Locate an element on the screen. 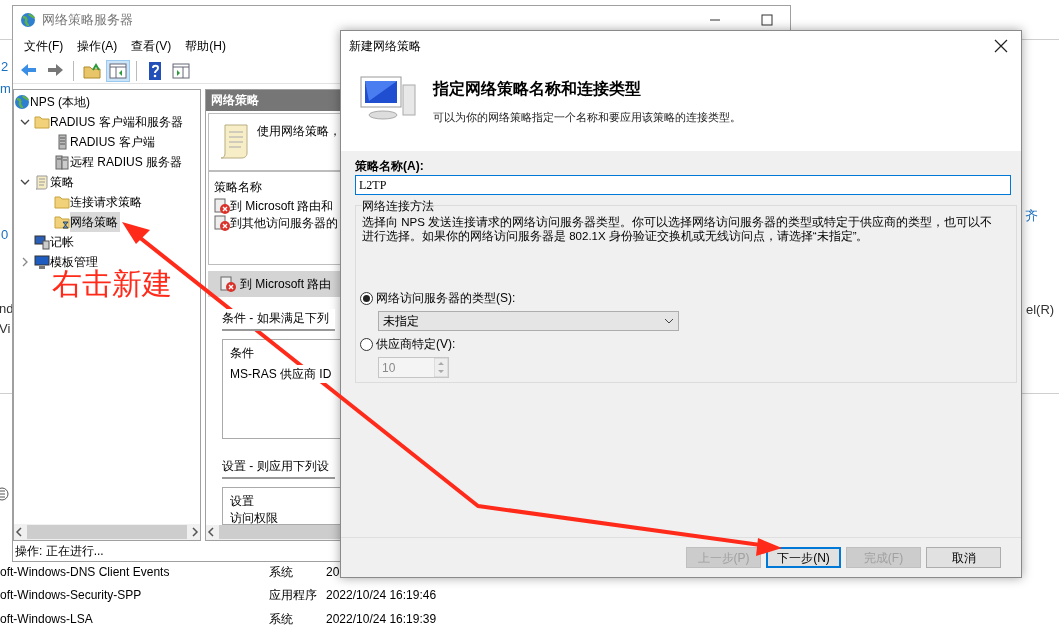 The image size is (1059, 637). column-header: 策略名称 is located at coordinates (238, 187).